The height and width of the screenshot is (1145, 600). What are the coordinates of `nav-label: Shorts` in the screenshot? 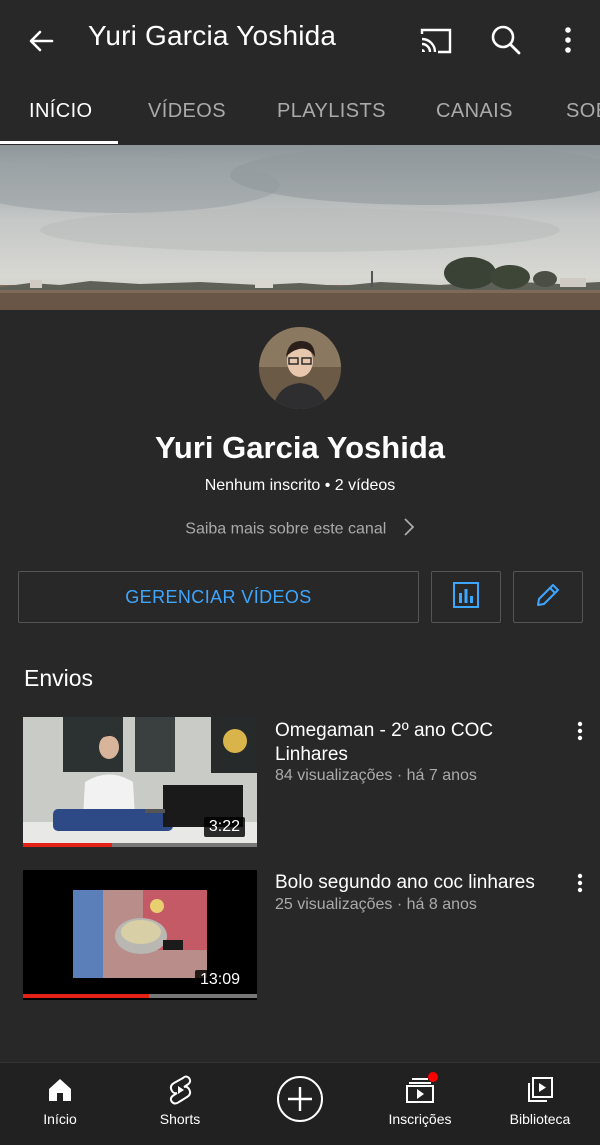 It's located at (180, 1119).